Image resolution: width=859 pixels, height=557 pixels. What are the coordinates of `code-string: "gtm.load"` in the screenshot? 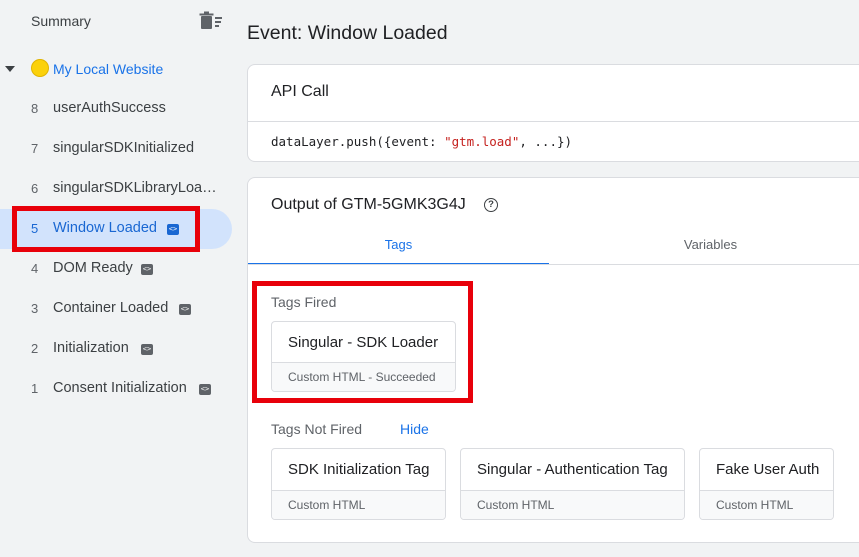 It's located at (482, 141).